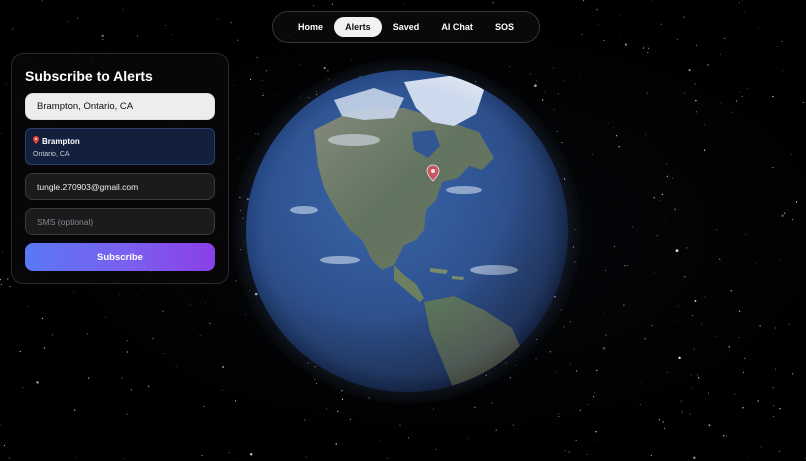 The image size is (806, 461). What do you see at coordinates (406, 27) in the screenshot?
I see `nav-saved: Saved` at bounding box center [406, 27].